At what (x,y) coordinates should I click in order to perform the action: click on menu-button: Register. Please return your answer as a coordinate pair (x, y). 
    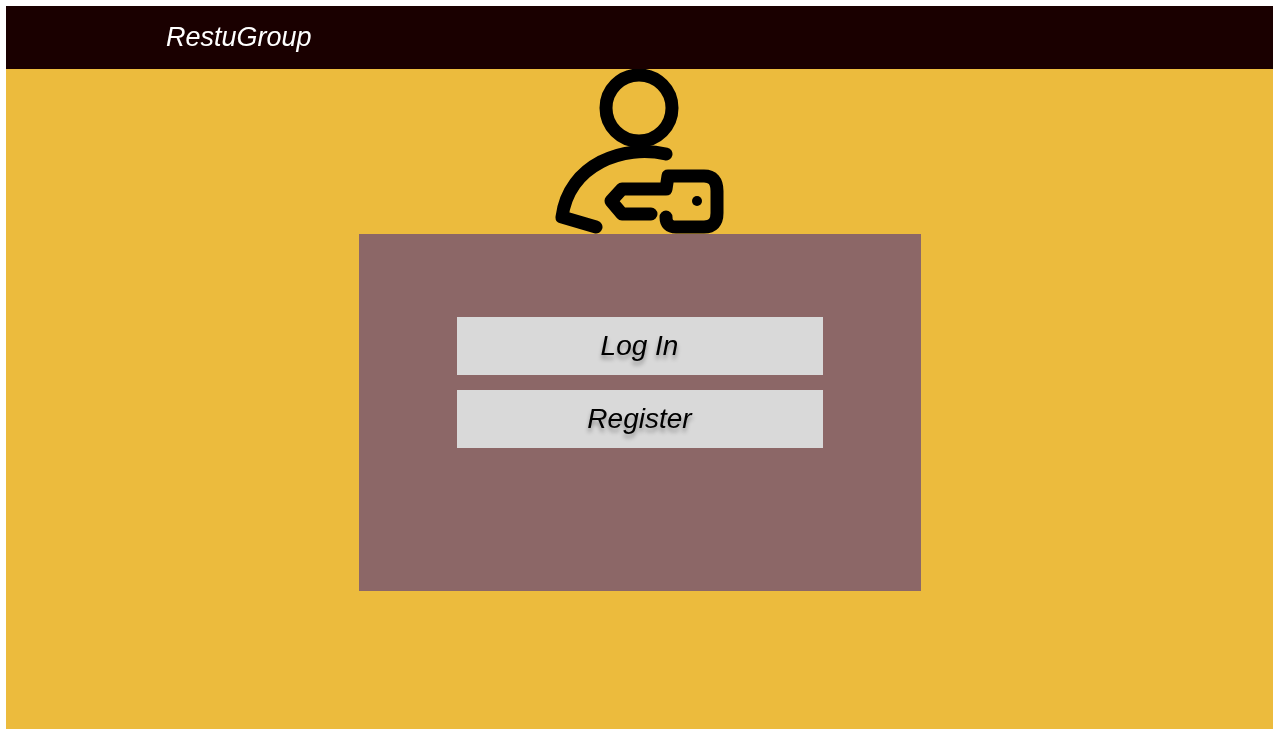
    Looking at the image, I should click on (639, 419).